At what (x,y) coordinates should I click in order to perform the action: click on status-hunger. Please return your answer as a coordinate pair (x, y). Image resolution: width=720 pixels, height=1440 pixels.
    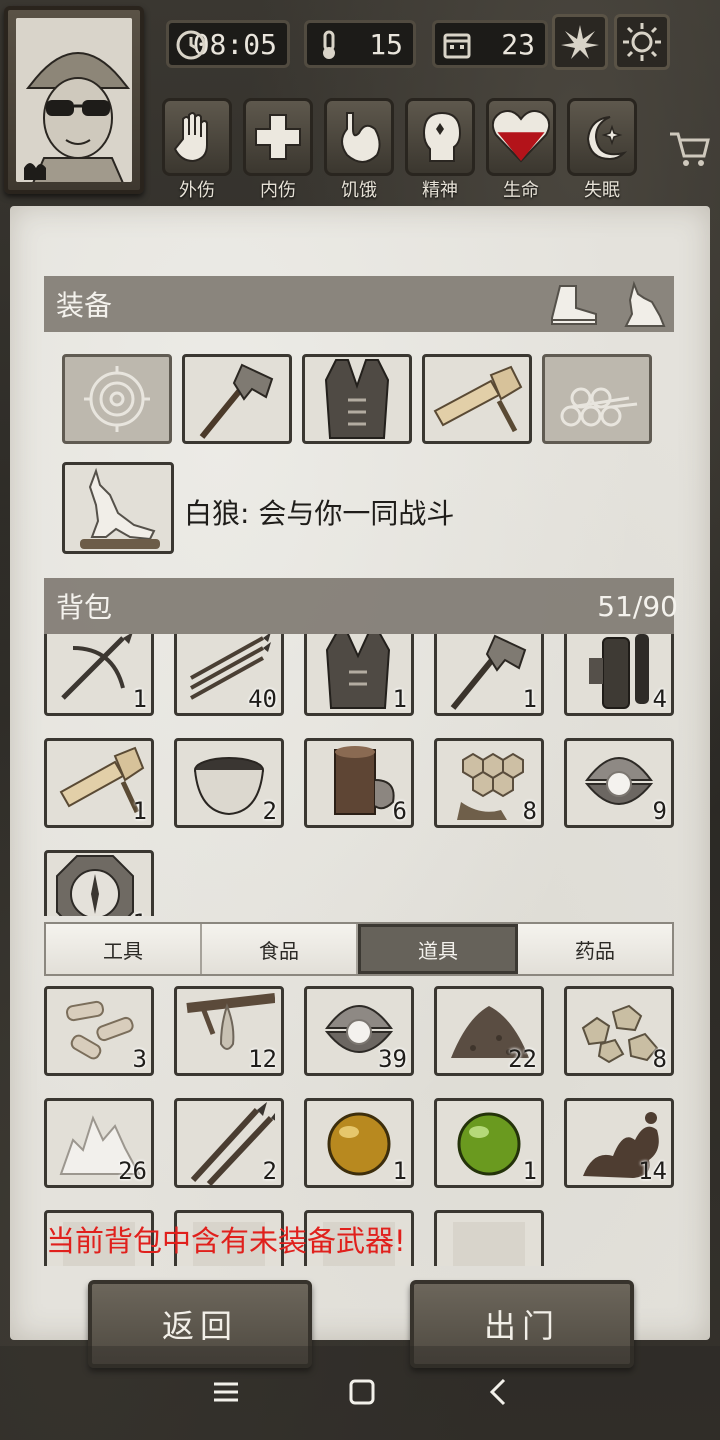
    Looking at the image, I should click on (359, 137).